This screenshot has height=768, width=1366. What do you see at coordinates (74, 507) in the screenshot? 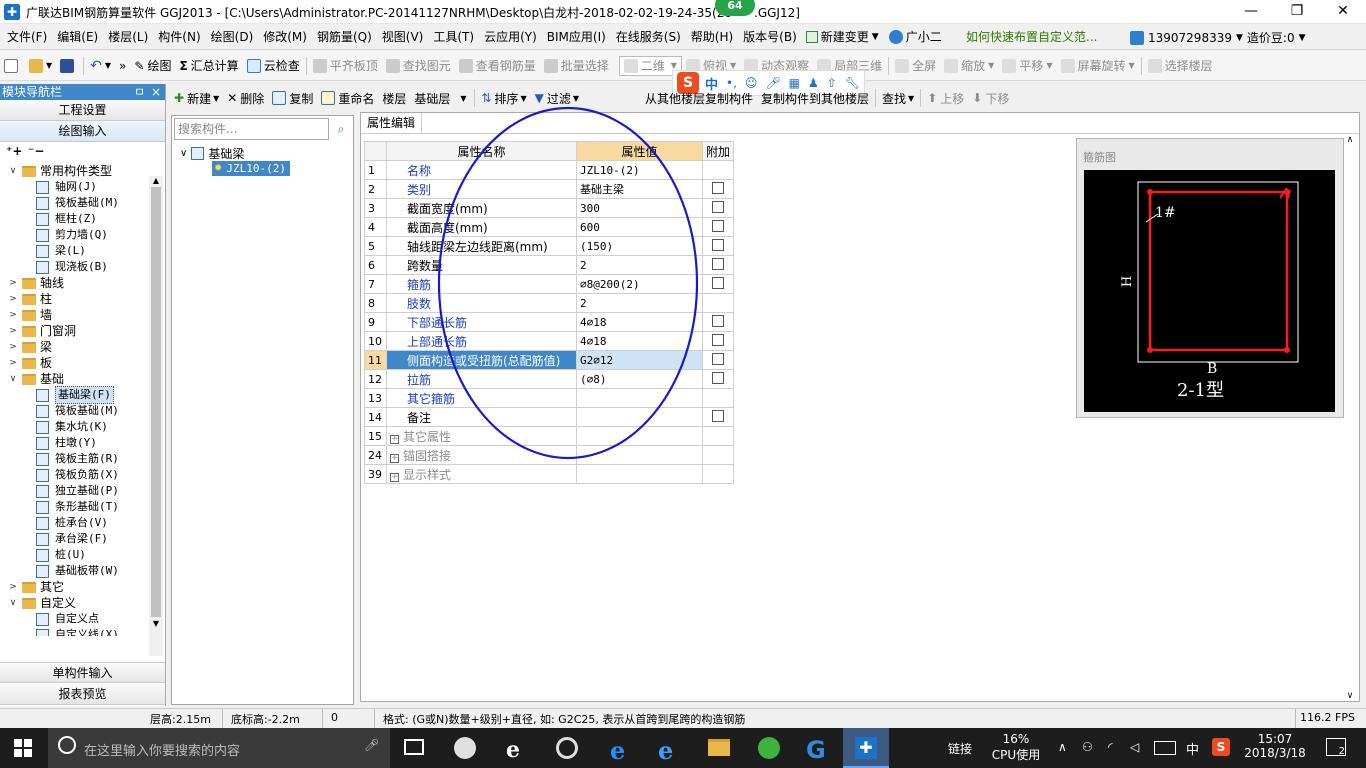
I see `nav-tree-item: 条形基础(T)` at bounding box center [74, 507].